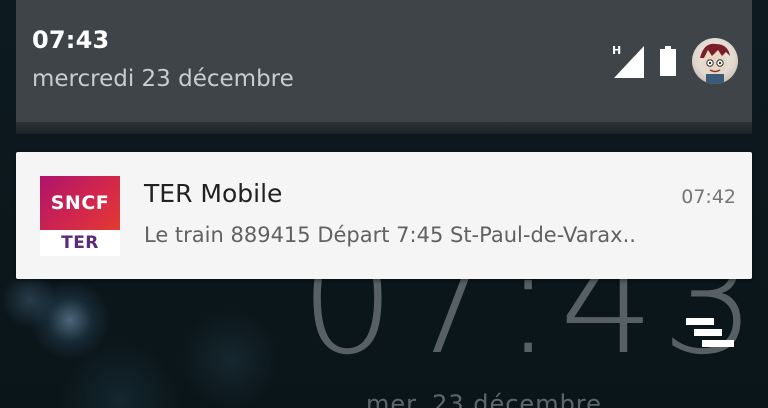  What do you see at coordinates (80, 203) in the screenshot?
I see `app-icon-top-label: SNCF` at bounding box center [80, 203].